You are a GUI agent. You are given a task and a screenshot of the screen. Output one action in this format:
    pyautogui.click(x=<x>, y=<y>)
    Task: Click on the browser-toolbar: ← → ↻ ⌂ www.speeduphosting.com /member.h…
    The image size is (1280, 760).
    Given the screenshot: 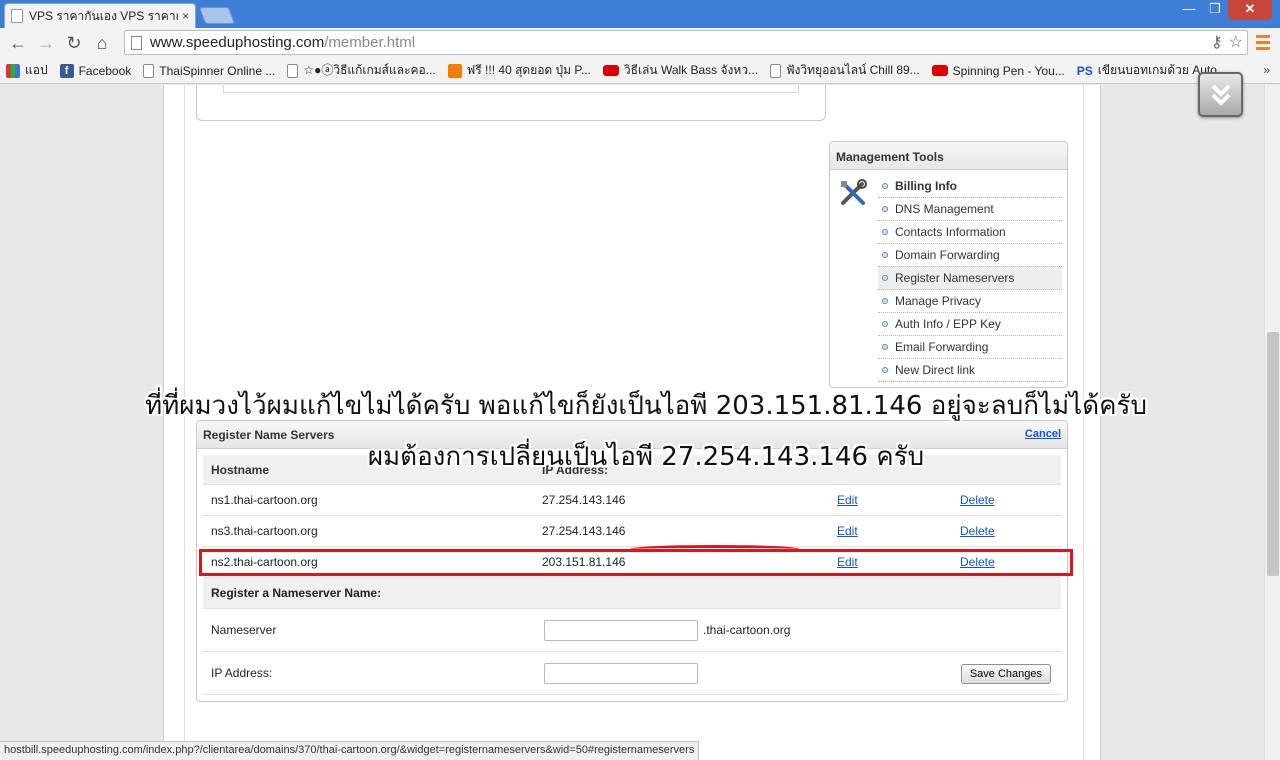 What is the action you would take?
    pyautogui.click(x=640, y=43)
    